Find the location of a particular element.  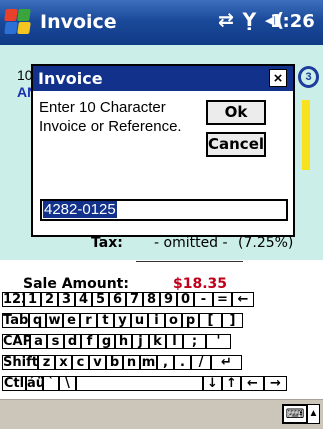

key: h is located at coordinates (123, 341).